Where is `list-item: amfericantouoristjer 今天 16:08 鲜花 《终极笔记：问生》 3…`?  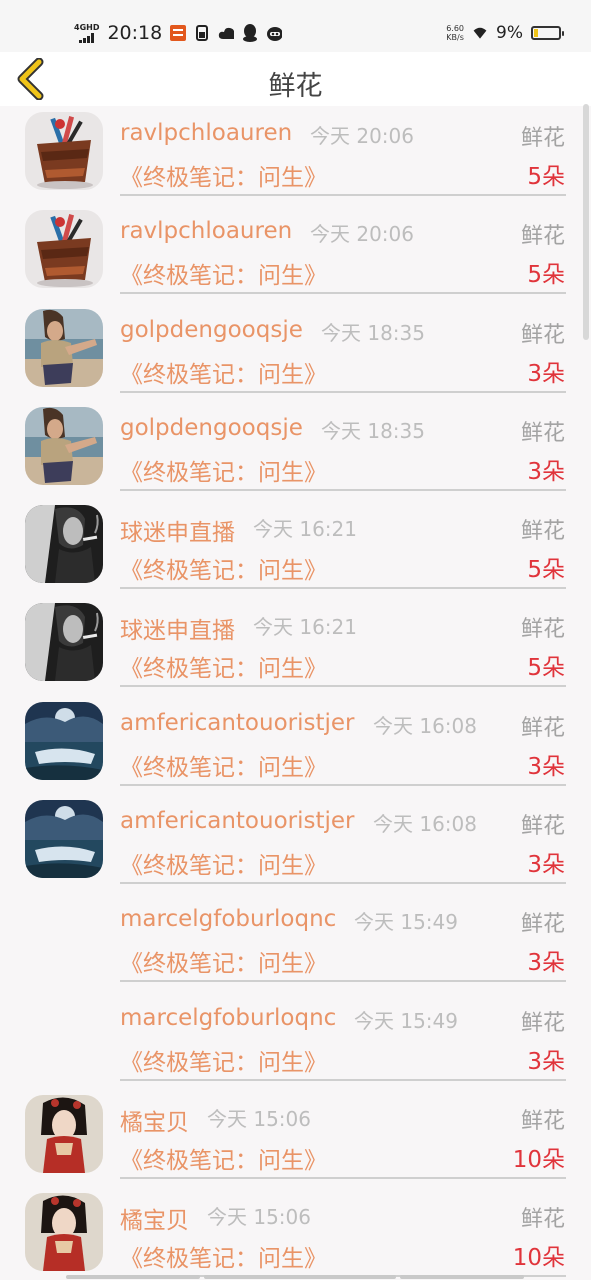 list-item: amfericantouoristjer 今天 16:08 鲜花 《终极笔记：问生》 3… is located at coordinates (295, 745).